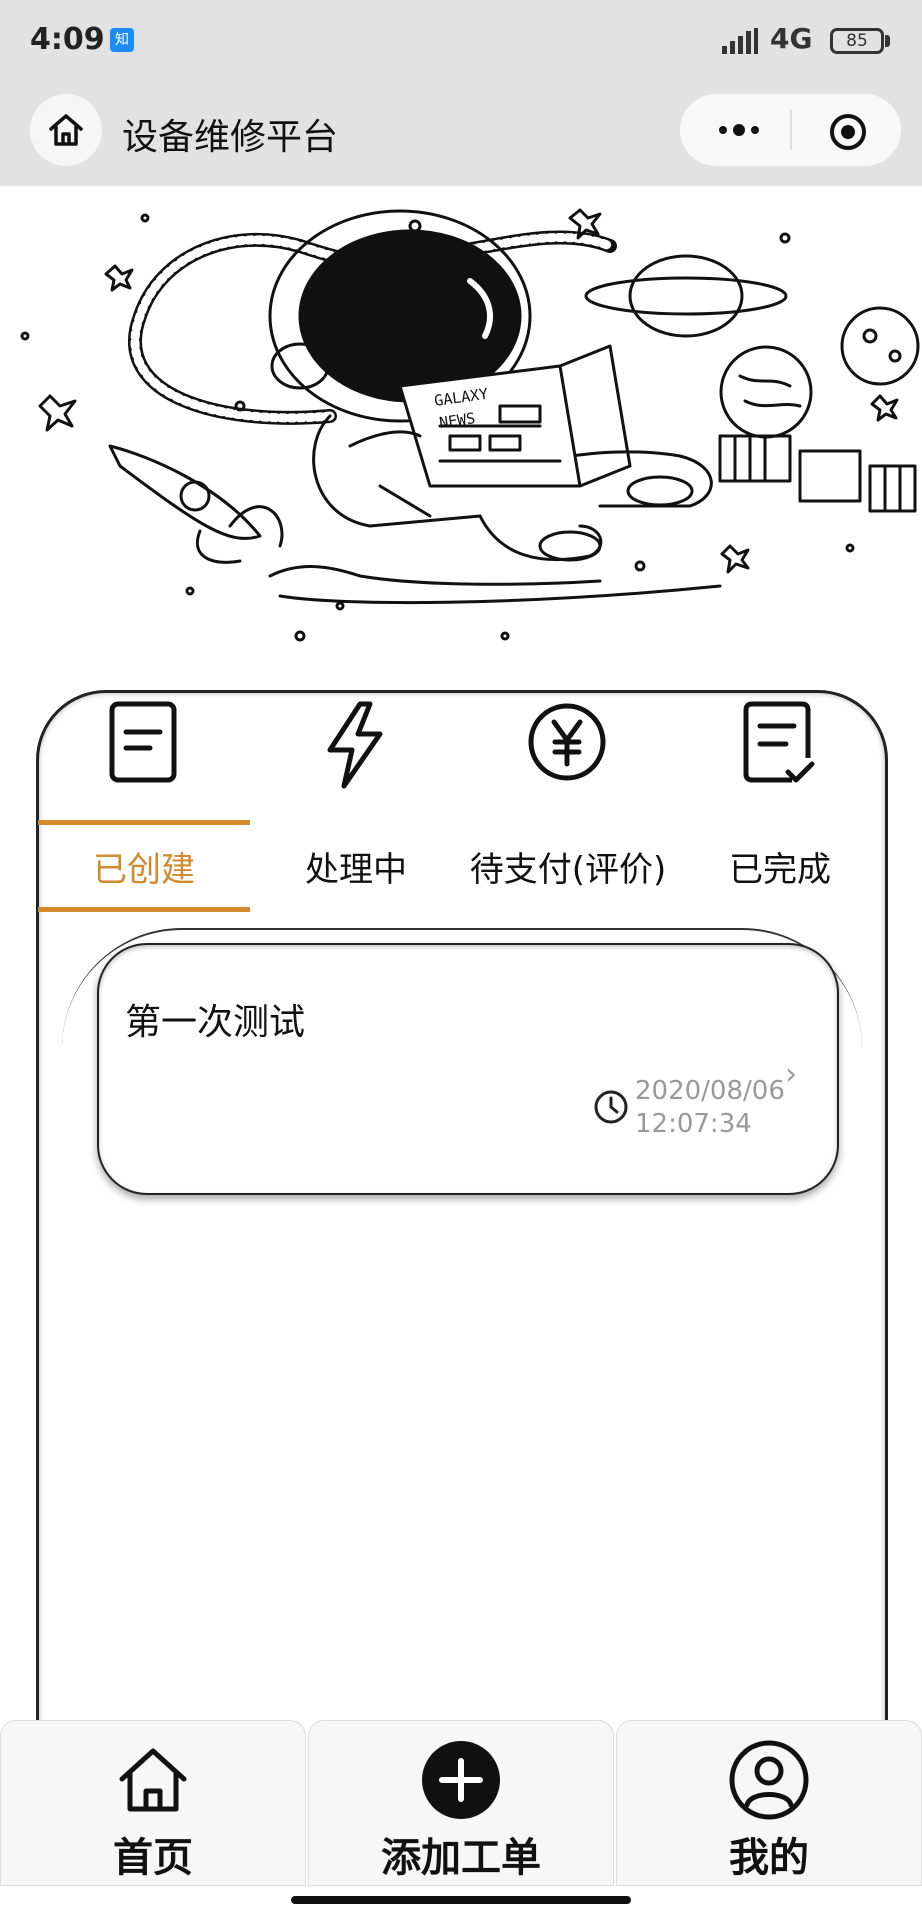 The height and width of the screenshot is (1920, 922). Describe the element at coordinates (611, 1107) in the screenshot. I see `clock-icon` at that location.